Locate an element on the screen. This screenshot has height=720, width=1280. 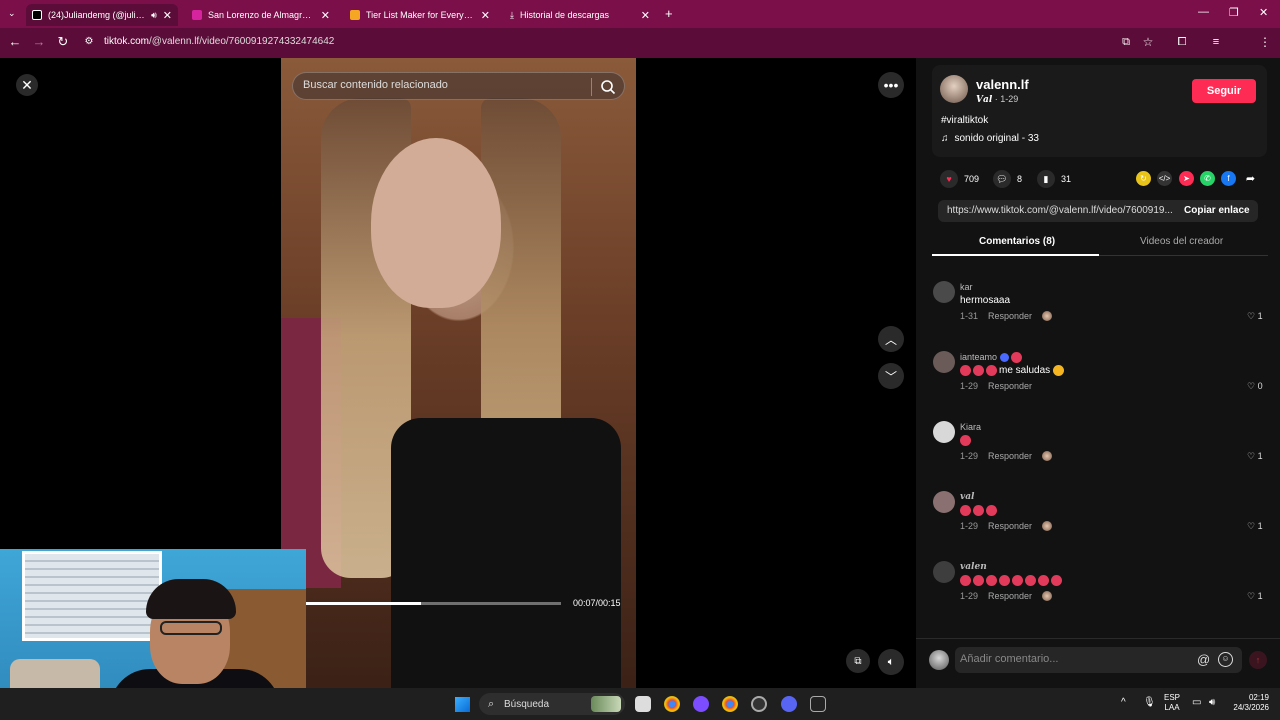
windows-start-icon is located at coordinates (462, 704).